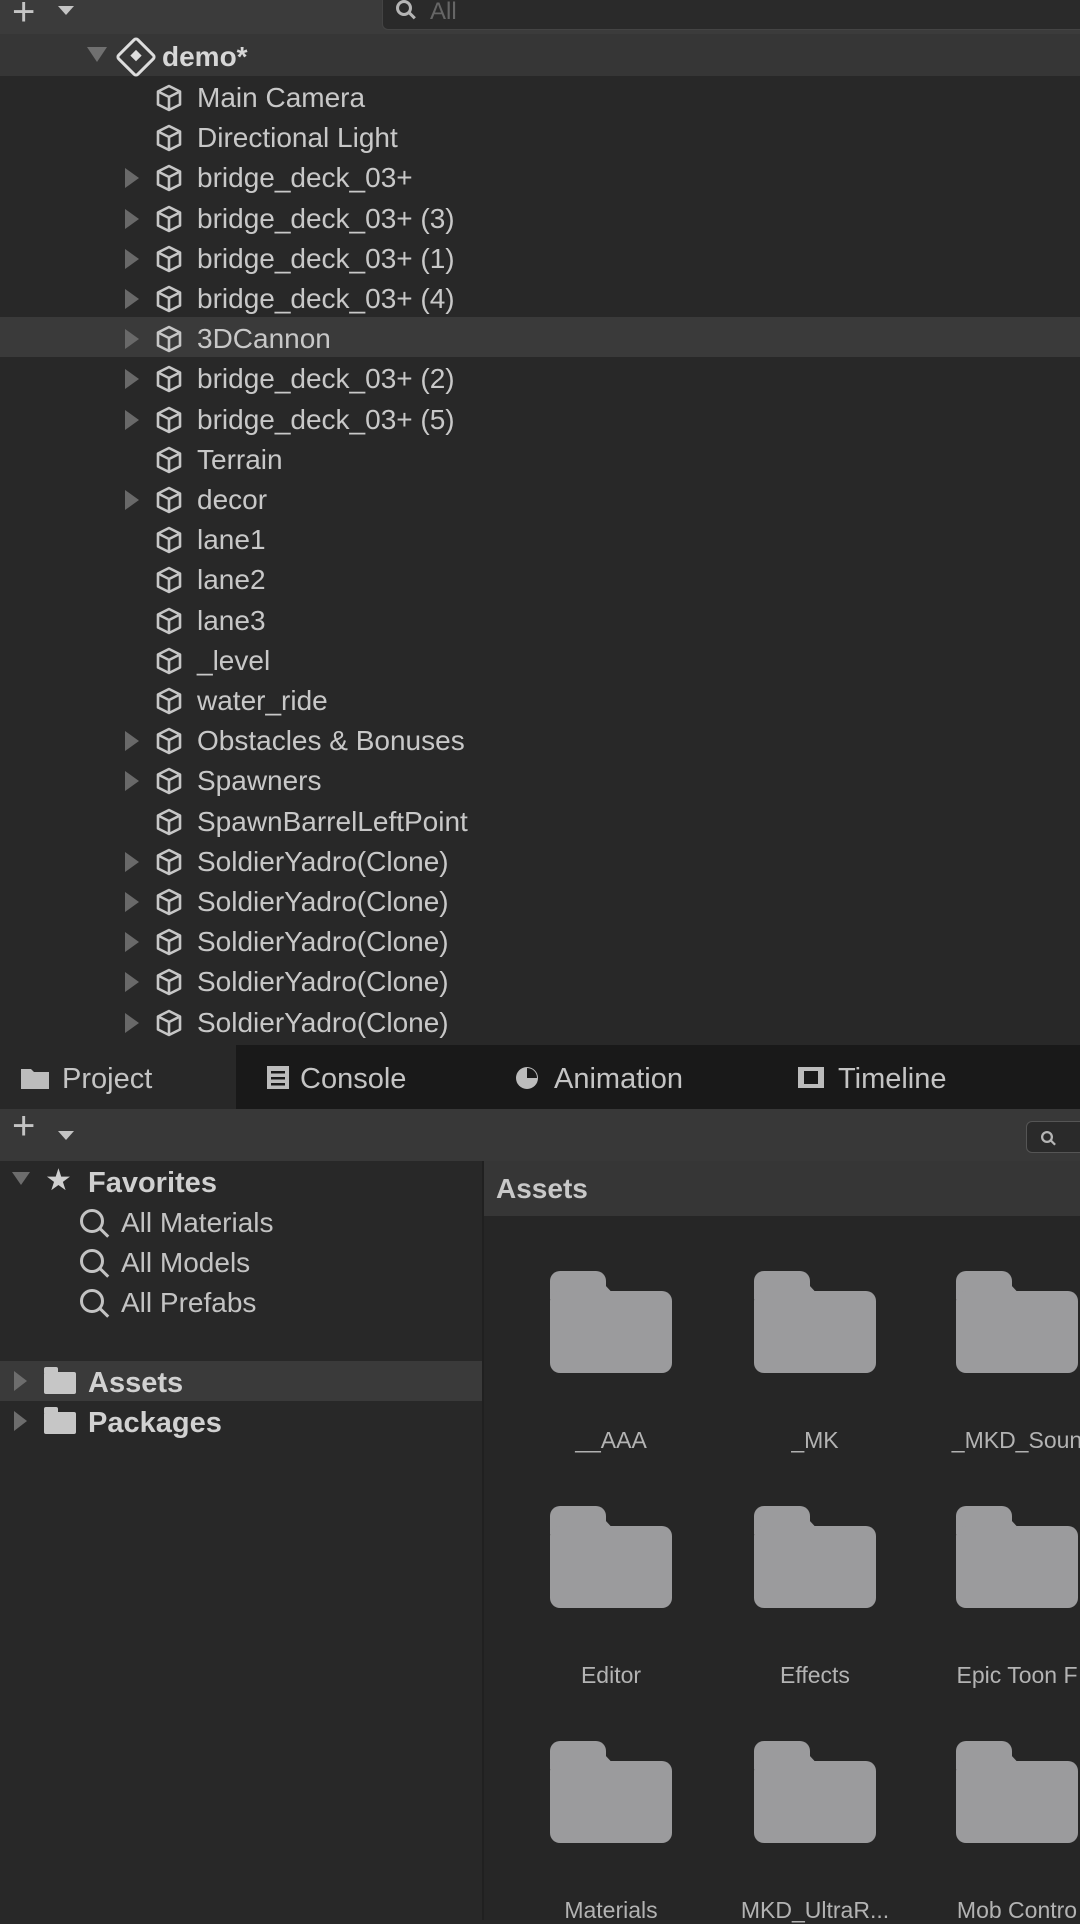 The height and width of the screenshot is (1924, 1080). What do you see at coordinates (540, 619) in the screenshot?
I see `hierarchy-item: lane3` at bounding box center [540, 619].